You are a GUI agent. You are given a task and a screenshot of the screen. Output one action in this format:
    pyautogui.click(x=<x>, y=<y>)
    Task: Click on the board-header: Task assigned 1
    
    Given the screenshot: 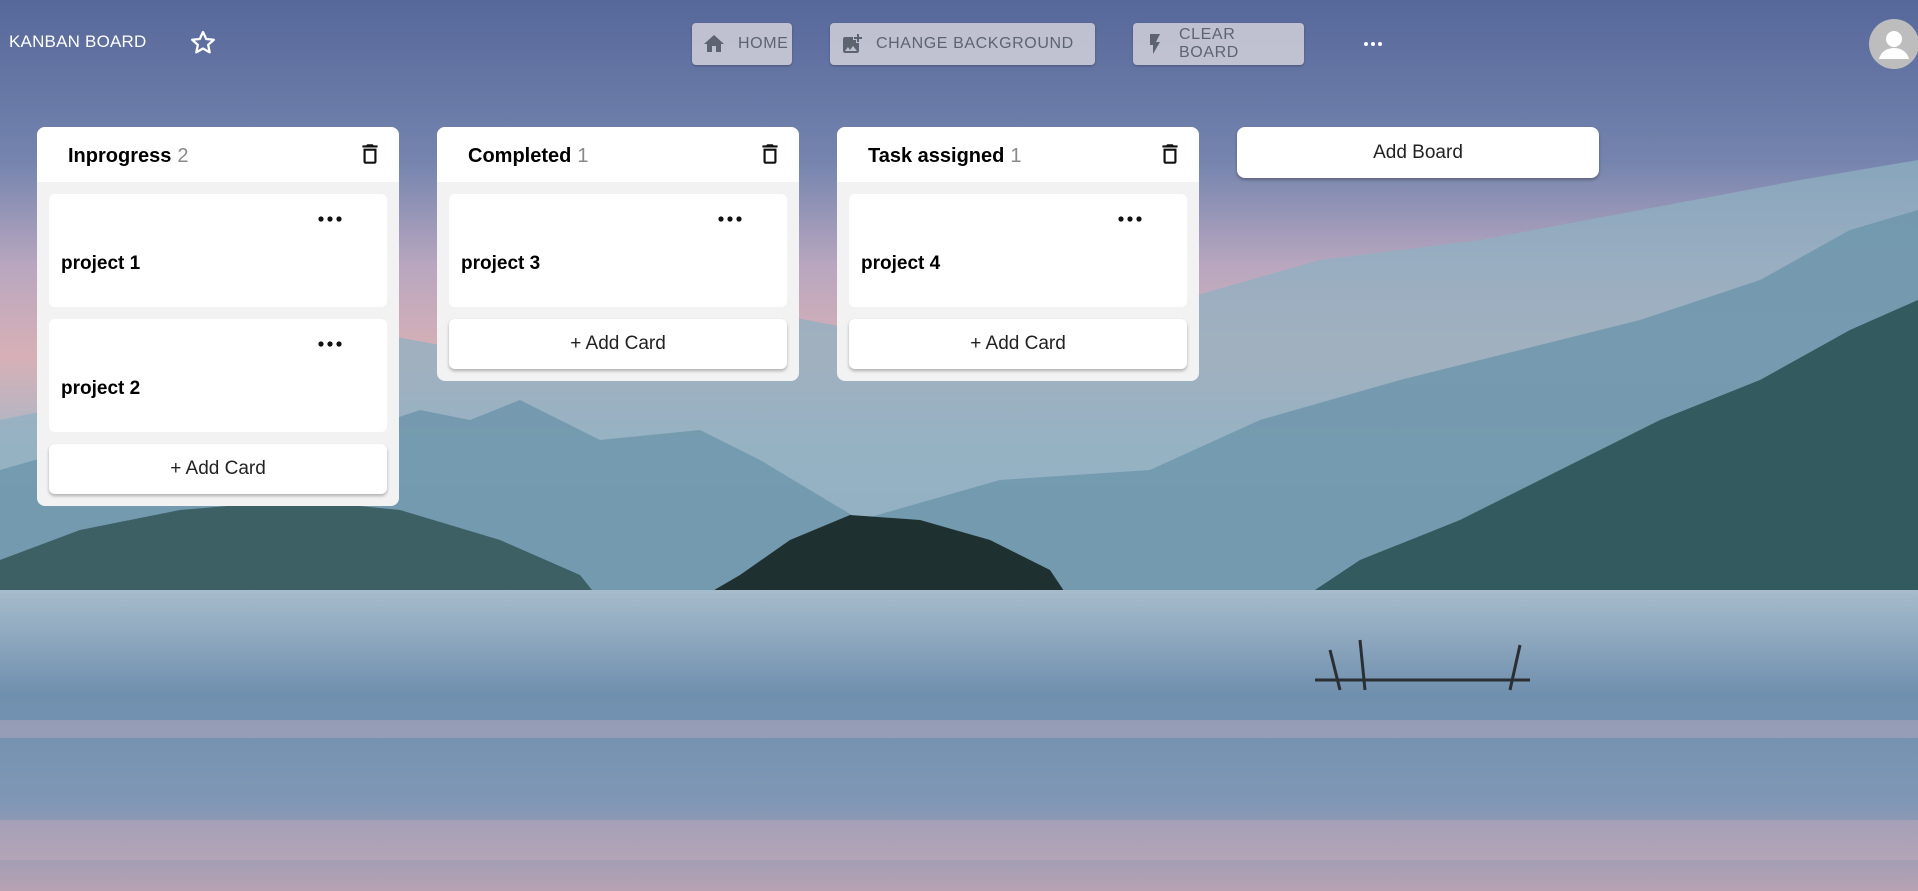 What is the action you would take?
    pyautogui.click(x=1018, y=154)
    